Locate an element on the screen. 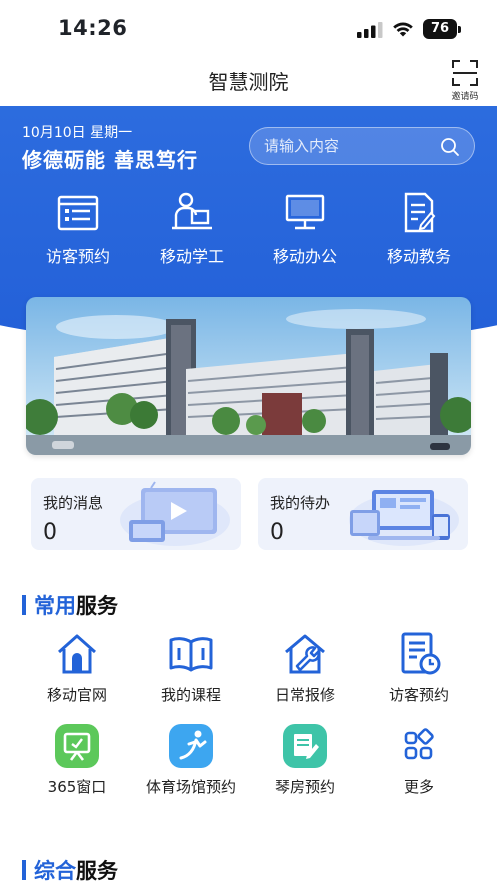  service-repair: 日常报修 is located at coordinates (305, 670).